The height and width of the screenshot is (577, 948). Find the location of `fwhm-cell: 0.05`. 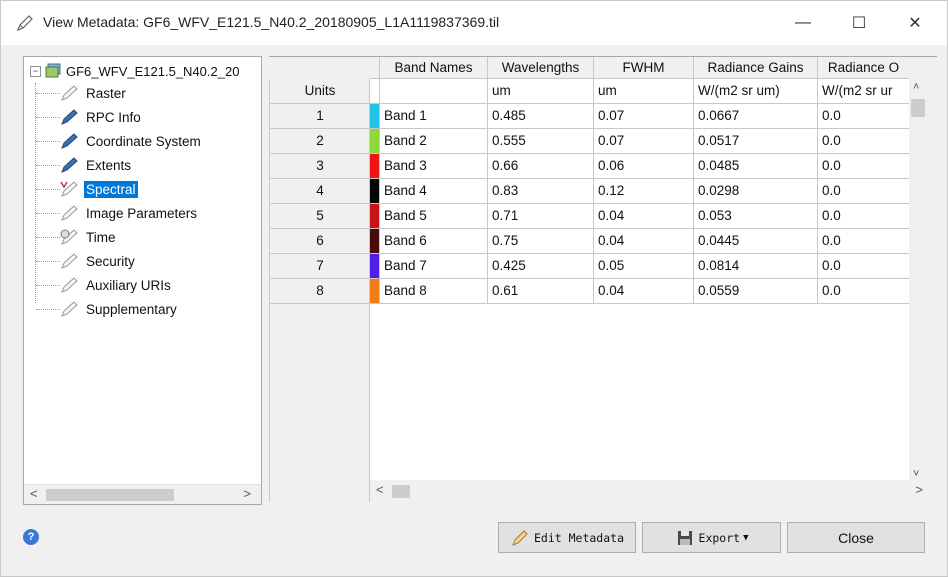

fwhm-cell: 0.05 is located at coordinates (644, 266).